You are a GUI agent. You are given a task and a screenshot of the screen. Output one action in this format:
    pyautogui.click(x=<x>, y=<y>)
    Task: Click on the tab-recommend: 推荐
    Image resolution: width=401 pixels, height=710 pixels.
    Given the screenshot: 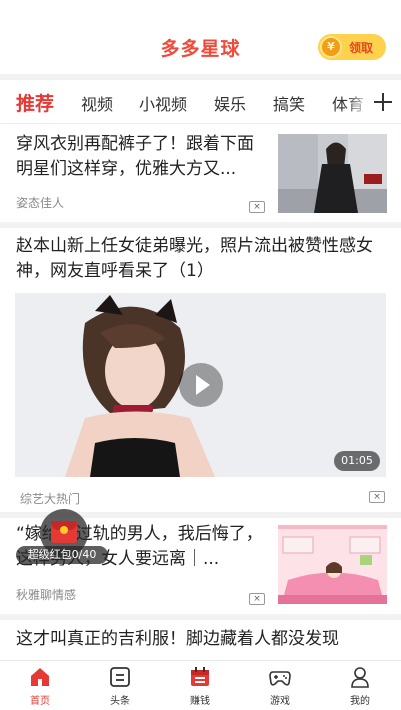 What is the action you would take?
    pyautogui.click(x=35, y=102)
    